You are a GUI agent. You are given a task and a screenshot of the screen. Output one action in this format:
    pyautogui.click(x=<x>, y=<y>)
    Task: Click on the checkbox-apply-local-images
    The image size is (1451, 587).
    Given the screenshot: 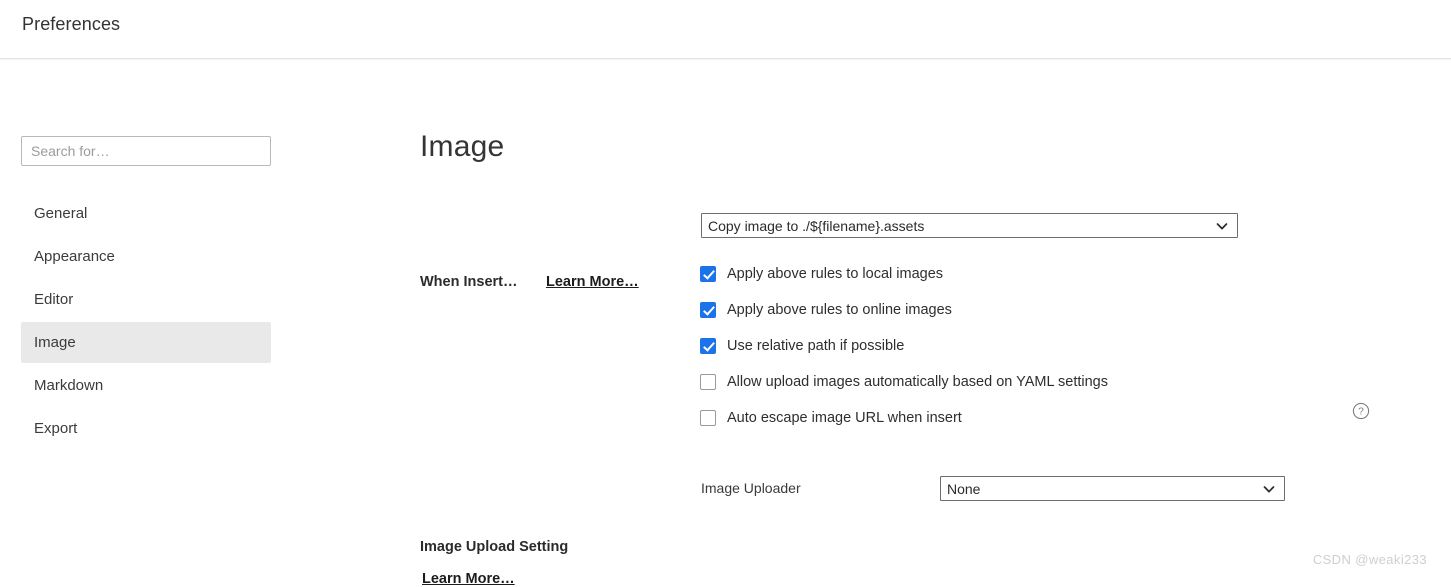 What is the action you would take?
    pyautogui.click(x=708, y=274)
    